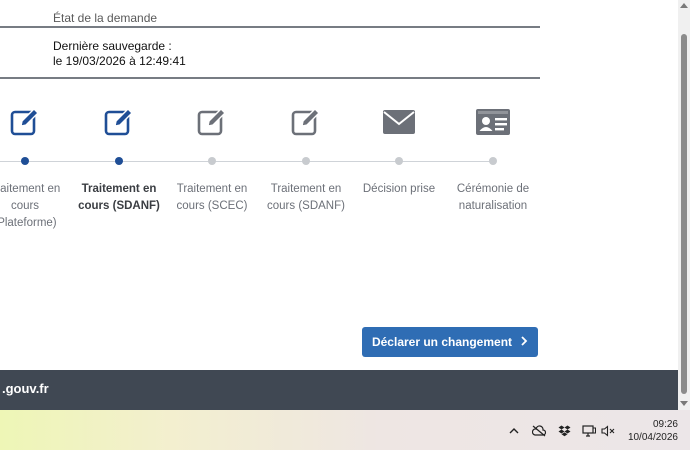 This screenshot has width=690, height=450. What do you see at coordinates (684, 214) in the screenshot?
I see `scrollbar-thumb` at bounding box center [684, 214].